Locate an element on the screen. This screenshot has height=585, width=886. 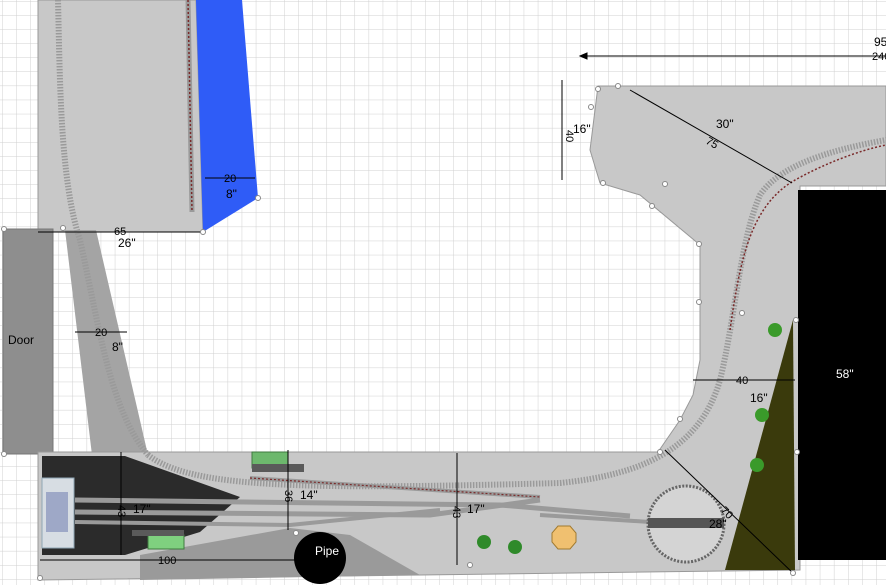
dim-black-height-cm: 147 is located at coordinates (821, 373).